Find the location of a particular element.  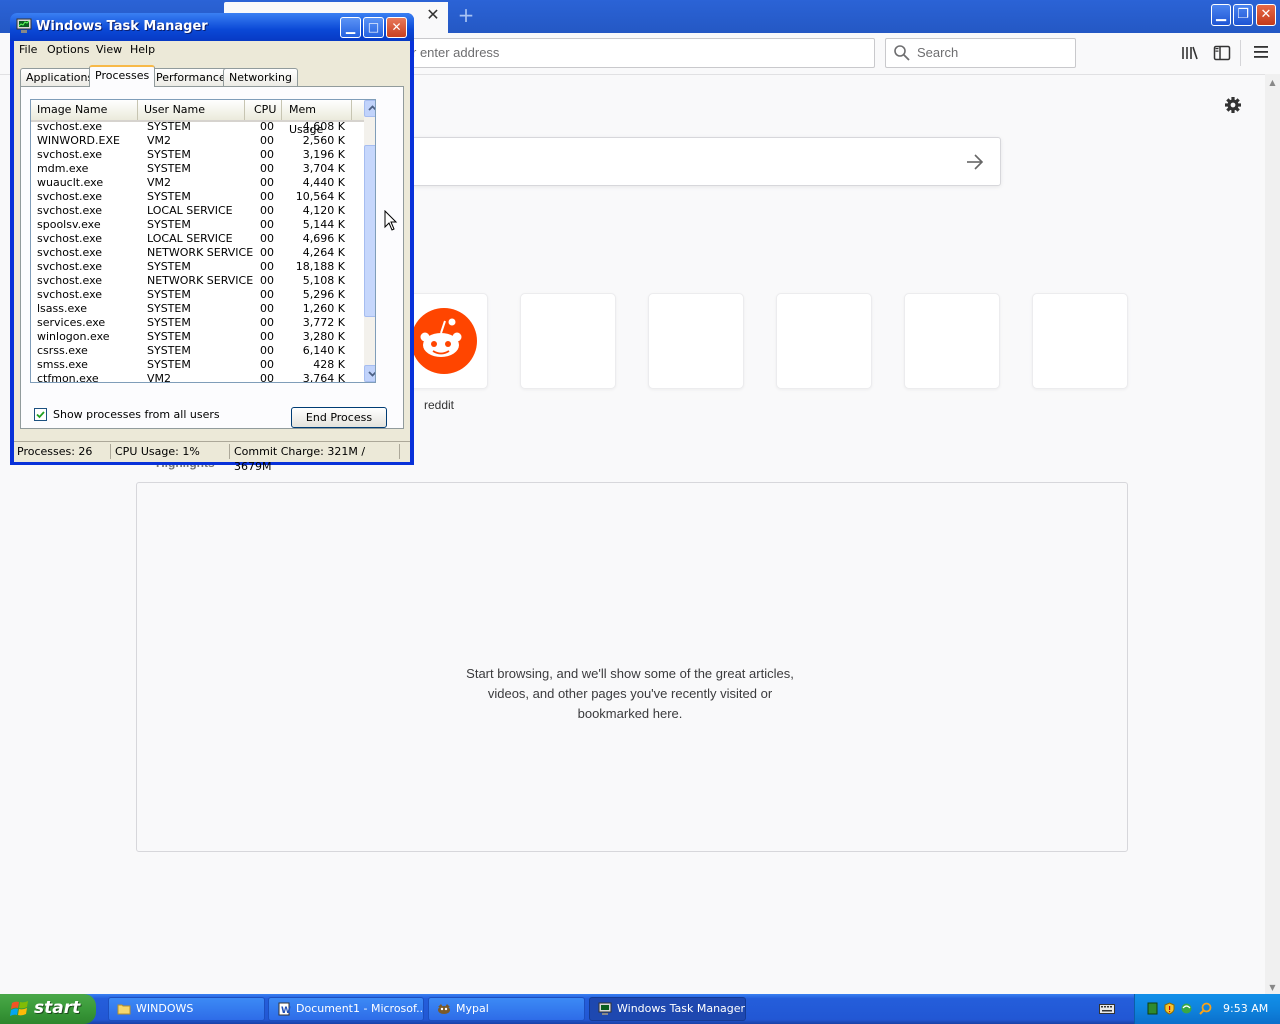

process-name: winlogon.exe is located at coordinates (73, 336).